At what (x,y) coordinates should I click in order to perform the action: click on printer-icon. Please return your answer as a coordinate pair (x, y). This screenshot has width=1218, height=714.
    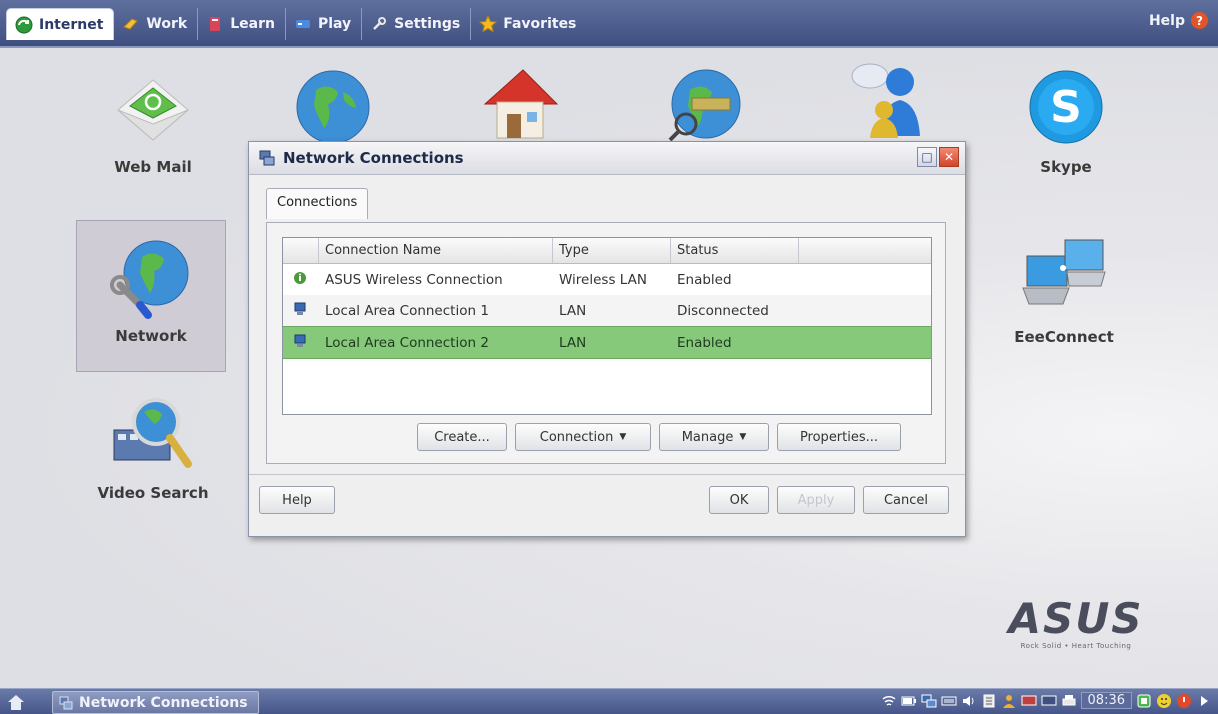
    Looking at the image, I should click on (1069, 701).